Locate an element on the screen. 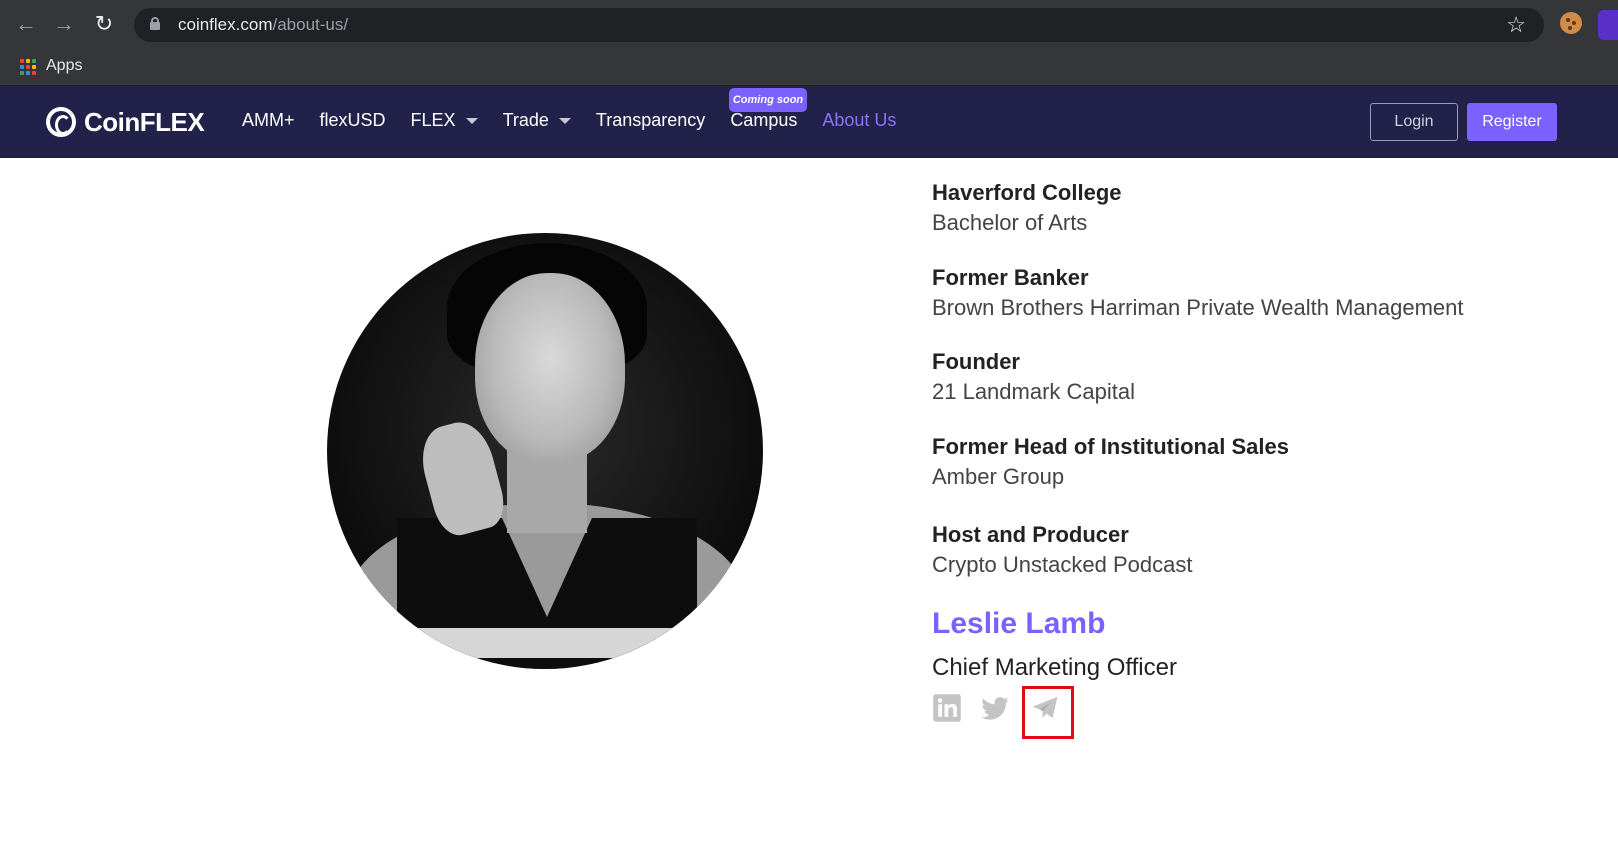  coinflex-logo-icon is located at coordinates (61, 122).